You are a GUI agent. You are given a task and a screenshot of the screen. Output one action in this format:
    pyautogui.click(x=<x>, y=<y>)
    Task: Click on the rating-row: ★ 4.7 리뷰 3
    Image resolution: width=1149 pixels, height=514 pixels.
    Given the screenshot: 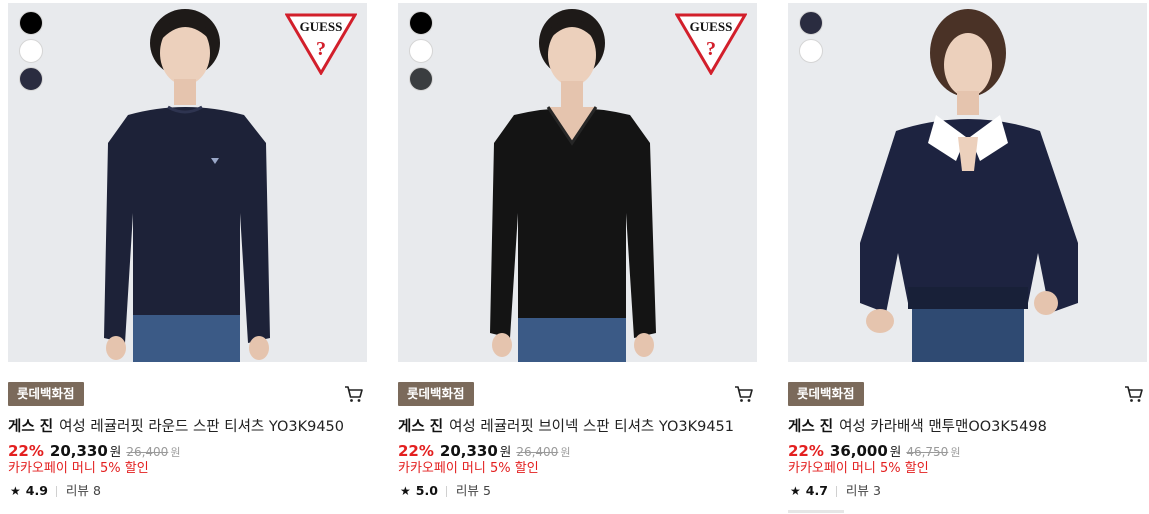 What is the action you would take?
    pyautogui.click(x=835, y=491)
    